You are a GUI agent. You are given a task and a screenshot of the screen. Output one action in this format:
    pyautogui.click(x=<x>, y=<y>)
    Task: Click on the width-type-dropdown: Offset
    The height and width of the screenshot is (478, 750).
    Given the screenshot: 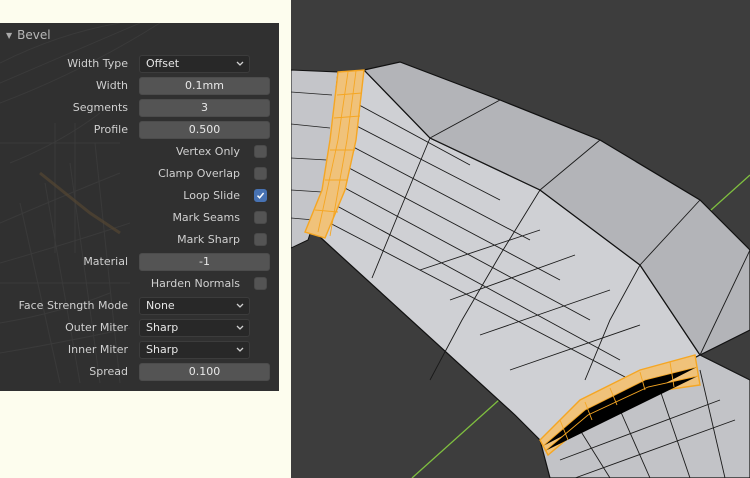 What is the action you would take?
    pyautogui.click(x=194, y=64)
    